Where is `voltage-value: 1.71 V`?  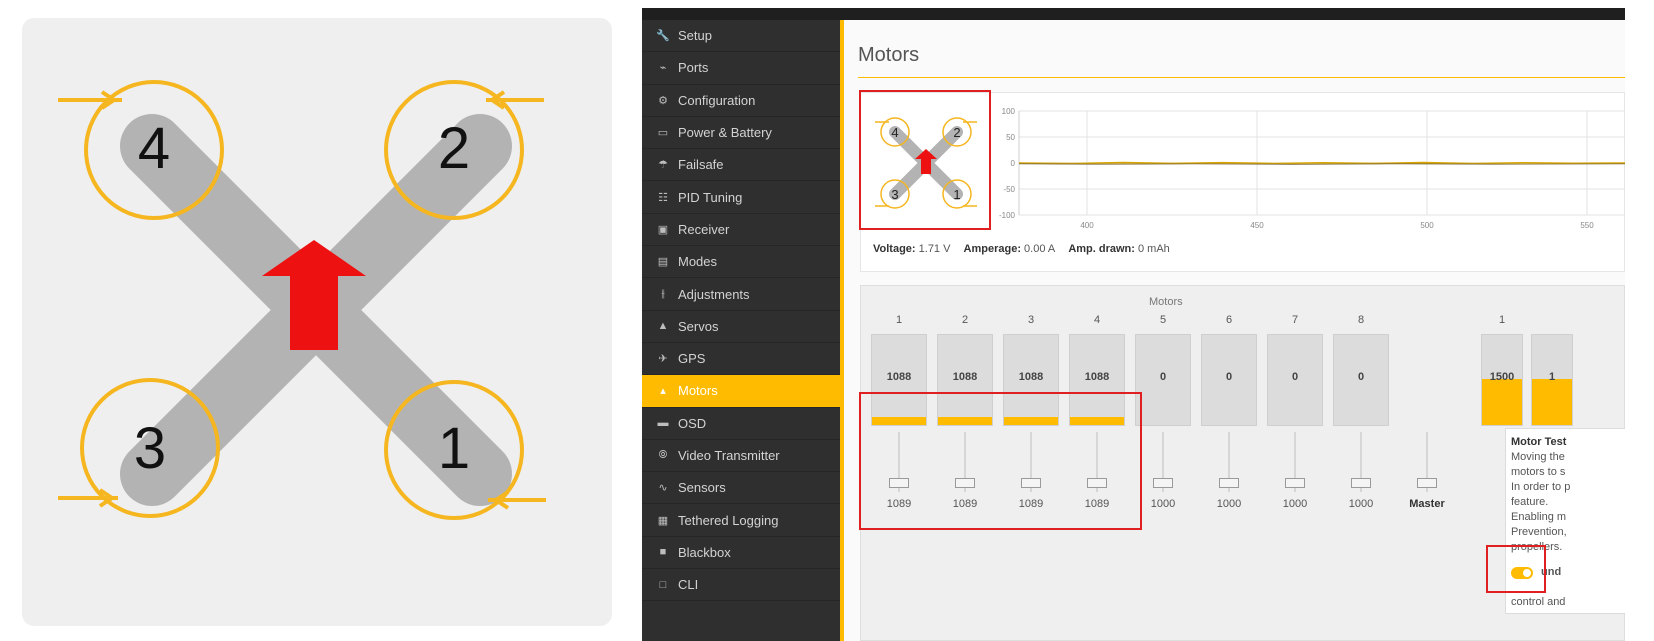
voltage-value: 1.71 V is located at coordinates (934, 249).